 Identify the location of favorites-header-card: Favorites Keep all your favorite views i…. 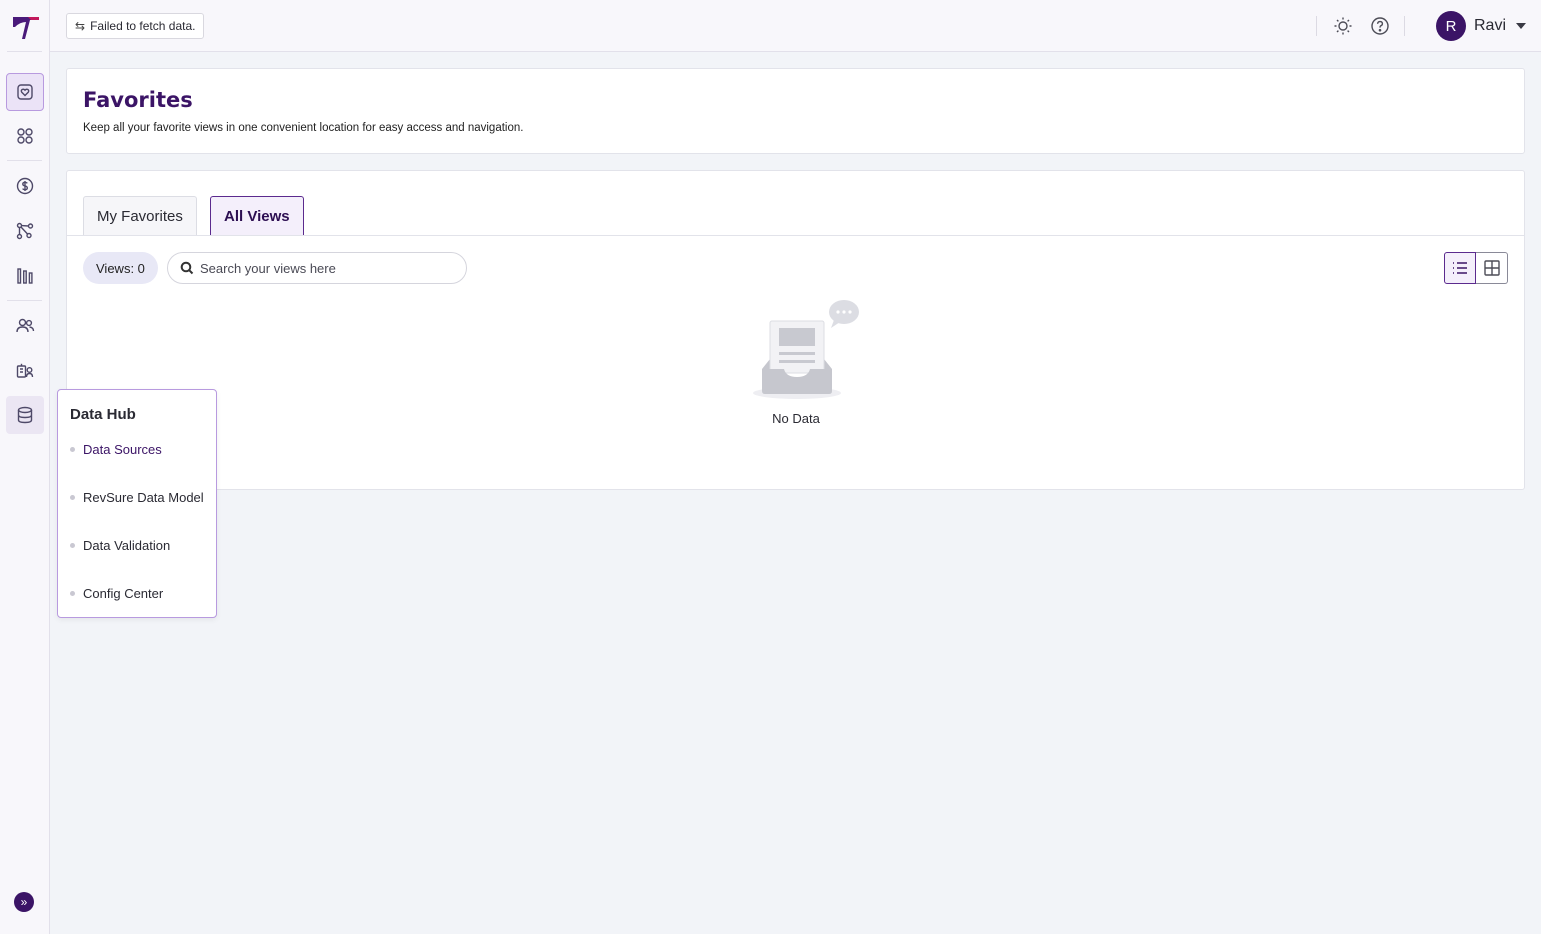
(795, 111).